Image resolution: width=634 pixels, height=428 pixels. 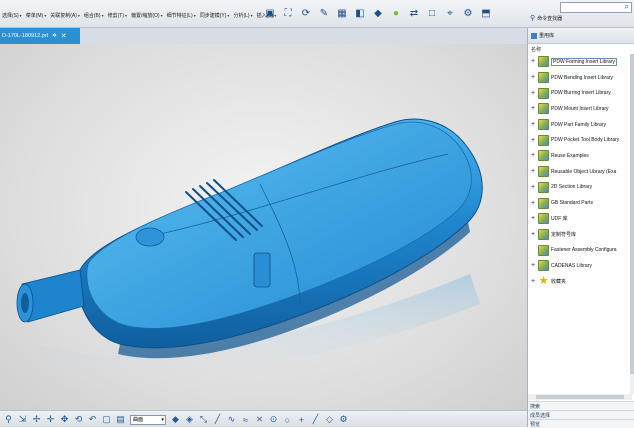 What do you see at coordinates (360, 13) in the screenshot?
I see `layers-icon: ◧` at bounding box center [360, 13].